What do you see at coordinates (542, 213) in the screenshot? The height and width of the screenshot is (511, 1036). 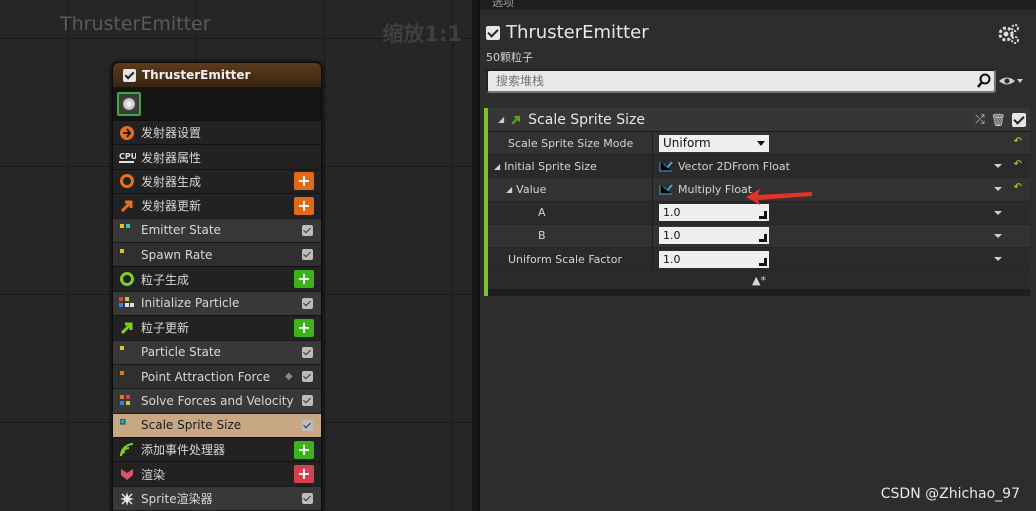 I see `property-name: A` at bounding box center [542, 213].